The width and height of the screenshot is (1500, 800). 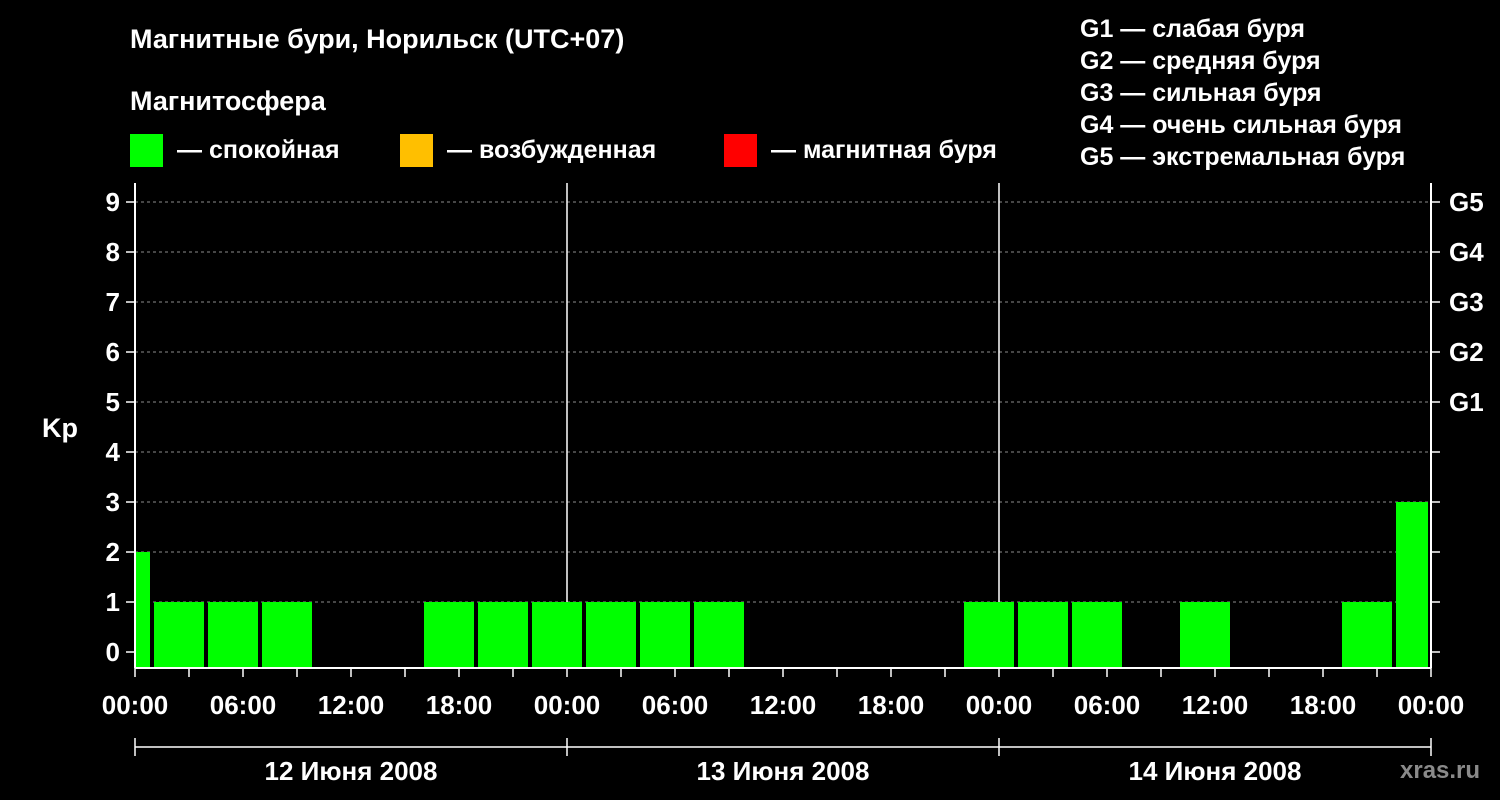 I want to click on legend-swatch-storm, so click(x=740, y=150).